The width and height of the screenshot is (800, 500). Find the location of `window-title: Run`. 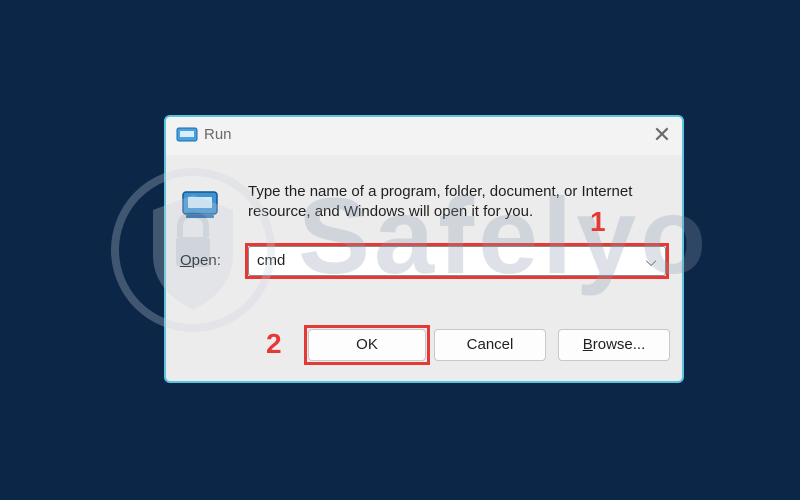

window-title: Run is located at coordinates (218, 134).